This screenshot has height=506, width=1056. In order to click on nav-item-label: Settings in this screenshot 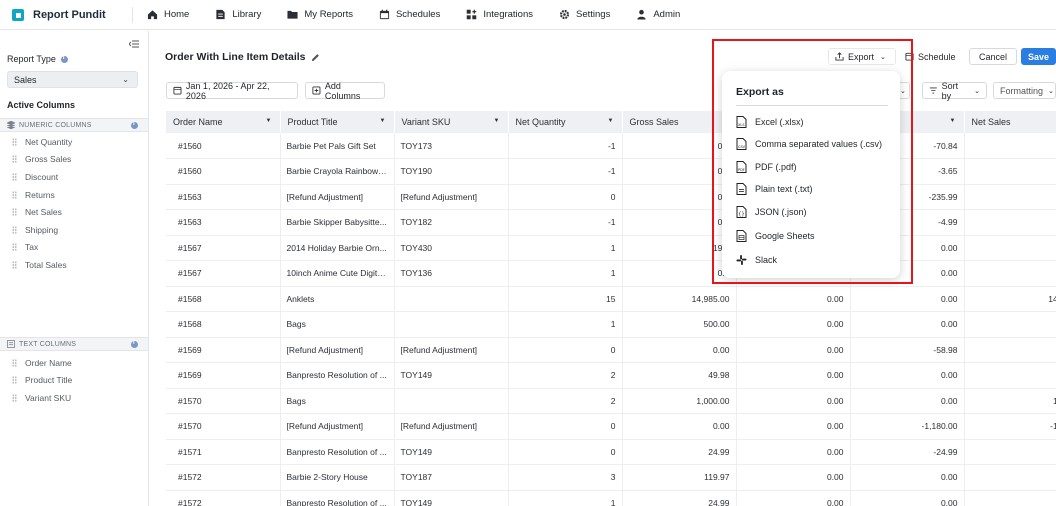, I will do `click(593, 14)`.